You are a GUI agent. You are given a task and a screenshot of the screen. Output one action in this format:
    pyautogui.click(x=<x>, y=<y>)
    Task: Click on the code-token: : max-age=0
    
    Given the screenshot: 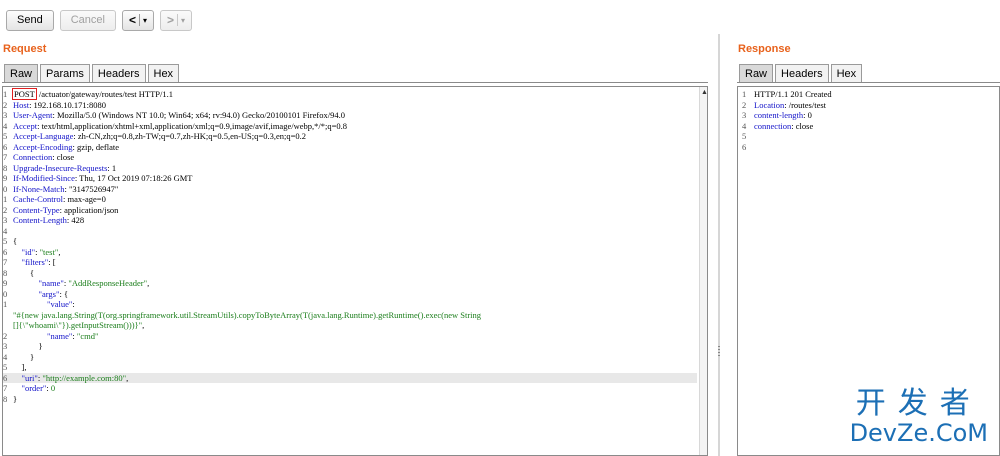 What is the action you would take?
    pyautogui.click(x=84, y=199)
    